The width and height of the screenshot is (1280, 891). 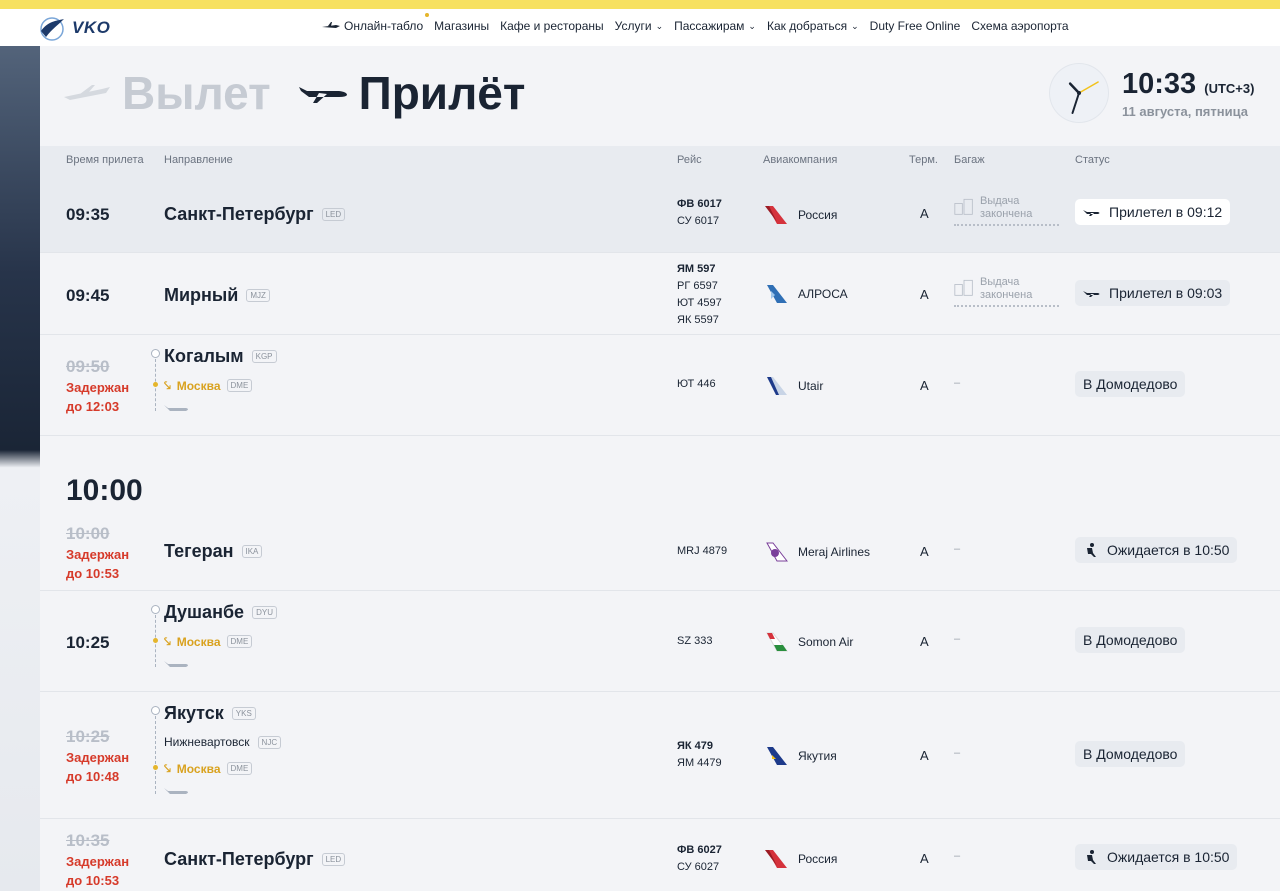 What do you see at coordinates (198, 768) in the screenshot?
I see `transfer-city: Москва` at bounding box center [198, 768].